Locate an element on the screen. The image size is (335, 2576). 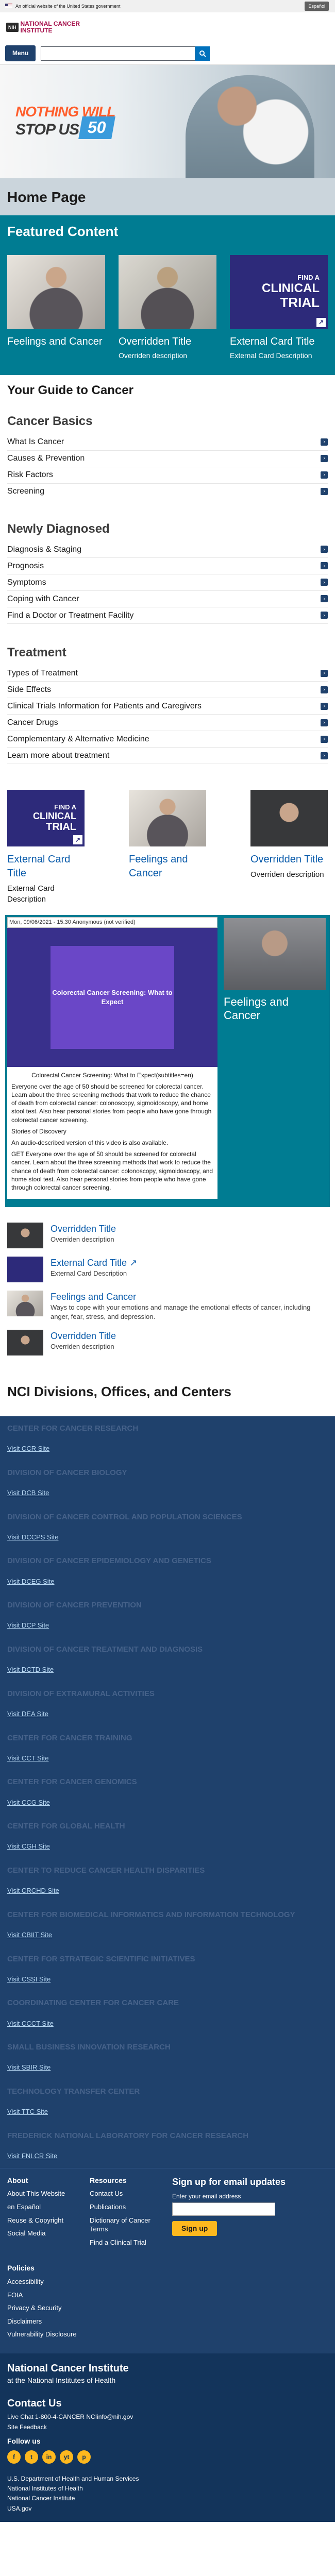
division-link: Visit SBIR Site is located at coordinates (167, 2067).